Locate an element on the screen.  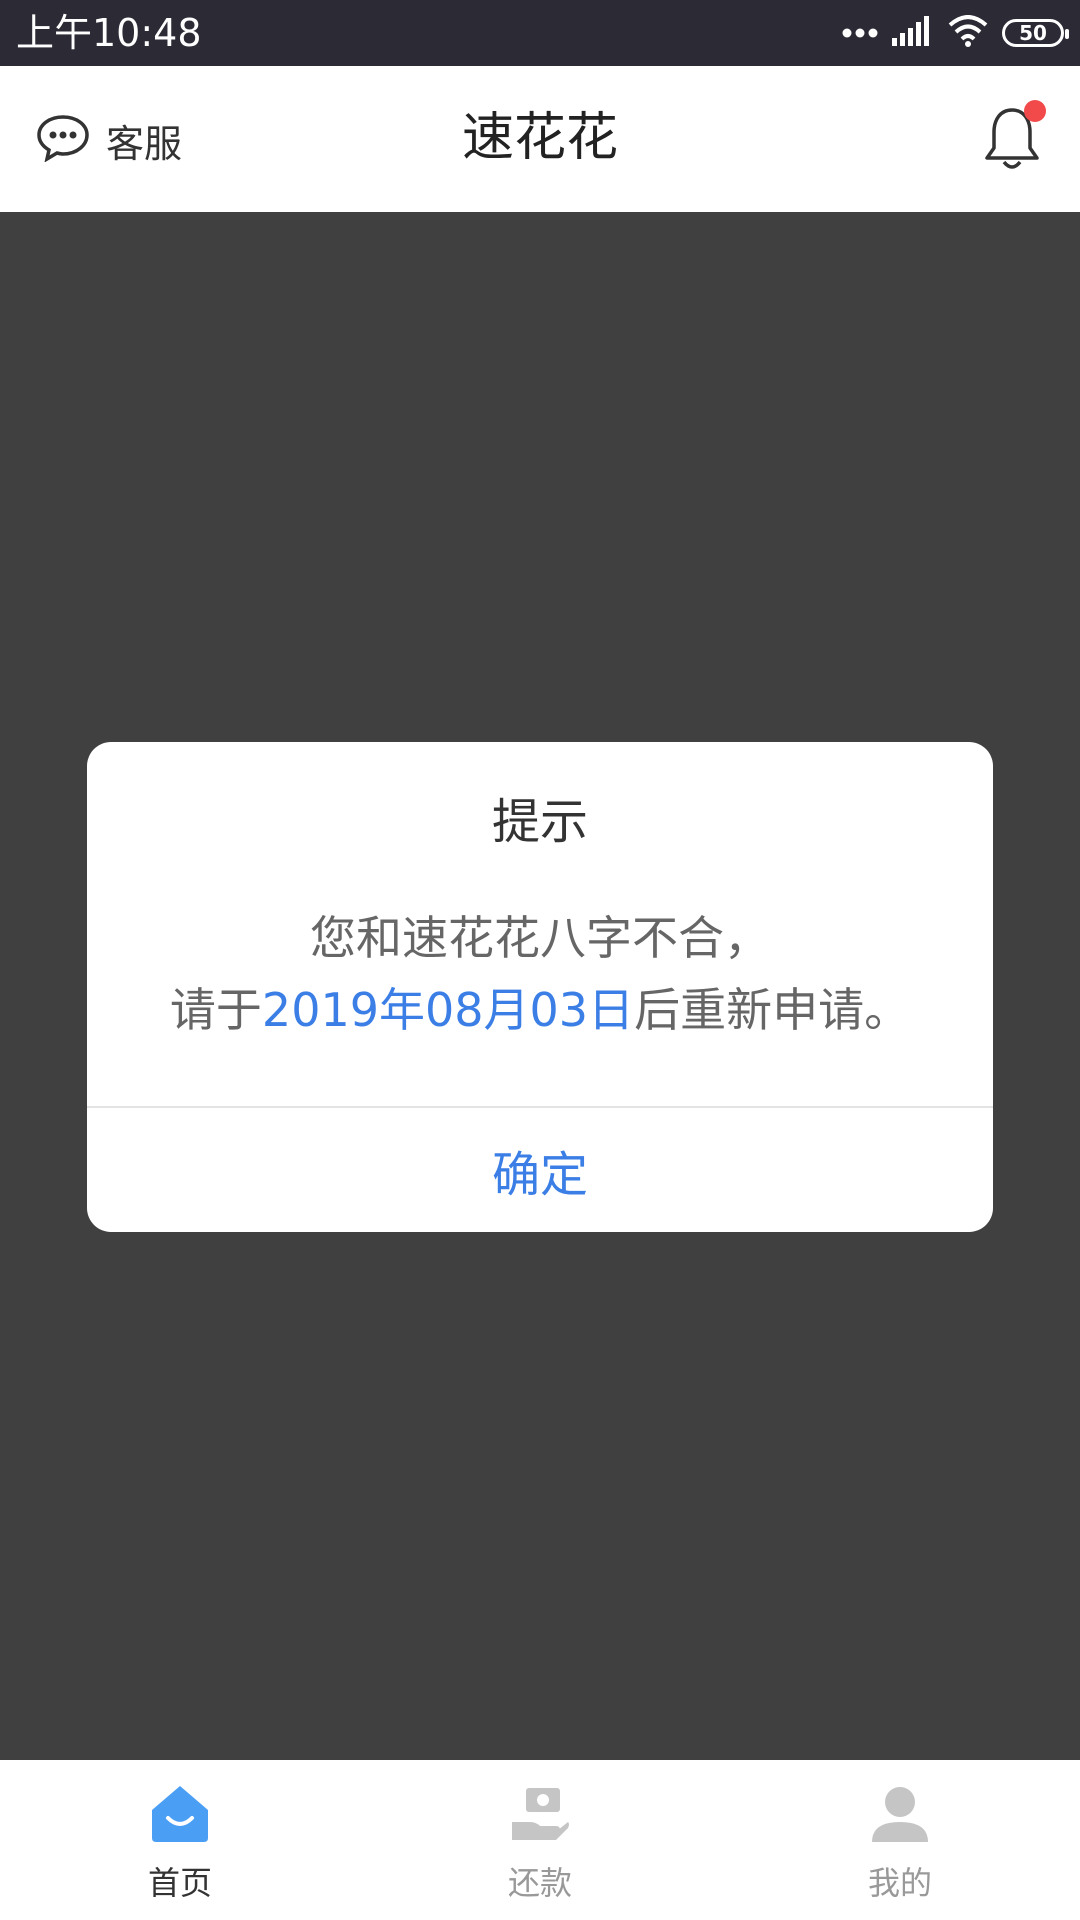
tab-home-label: 首页 is located at coordinates (179, 1883).